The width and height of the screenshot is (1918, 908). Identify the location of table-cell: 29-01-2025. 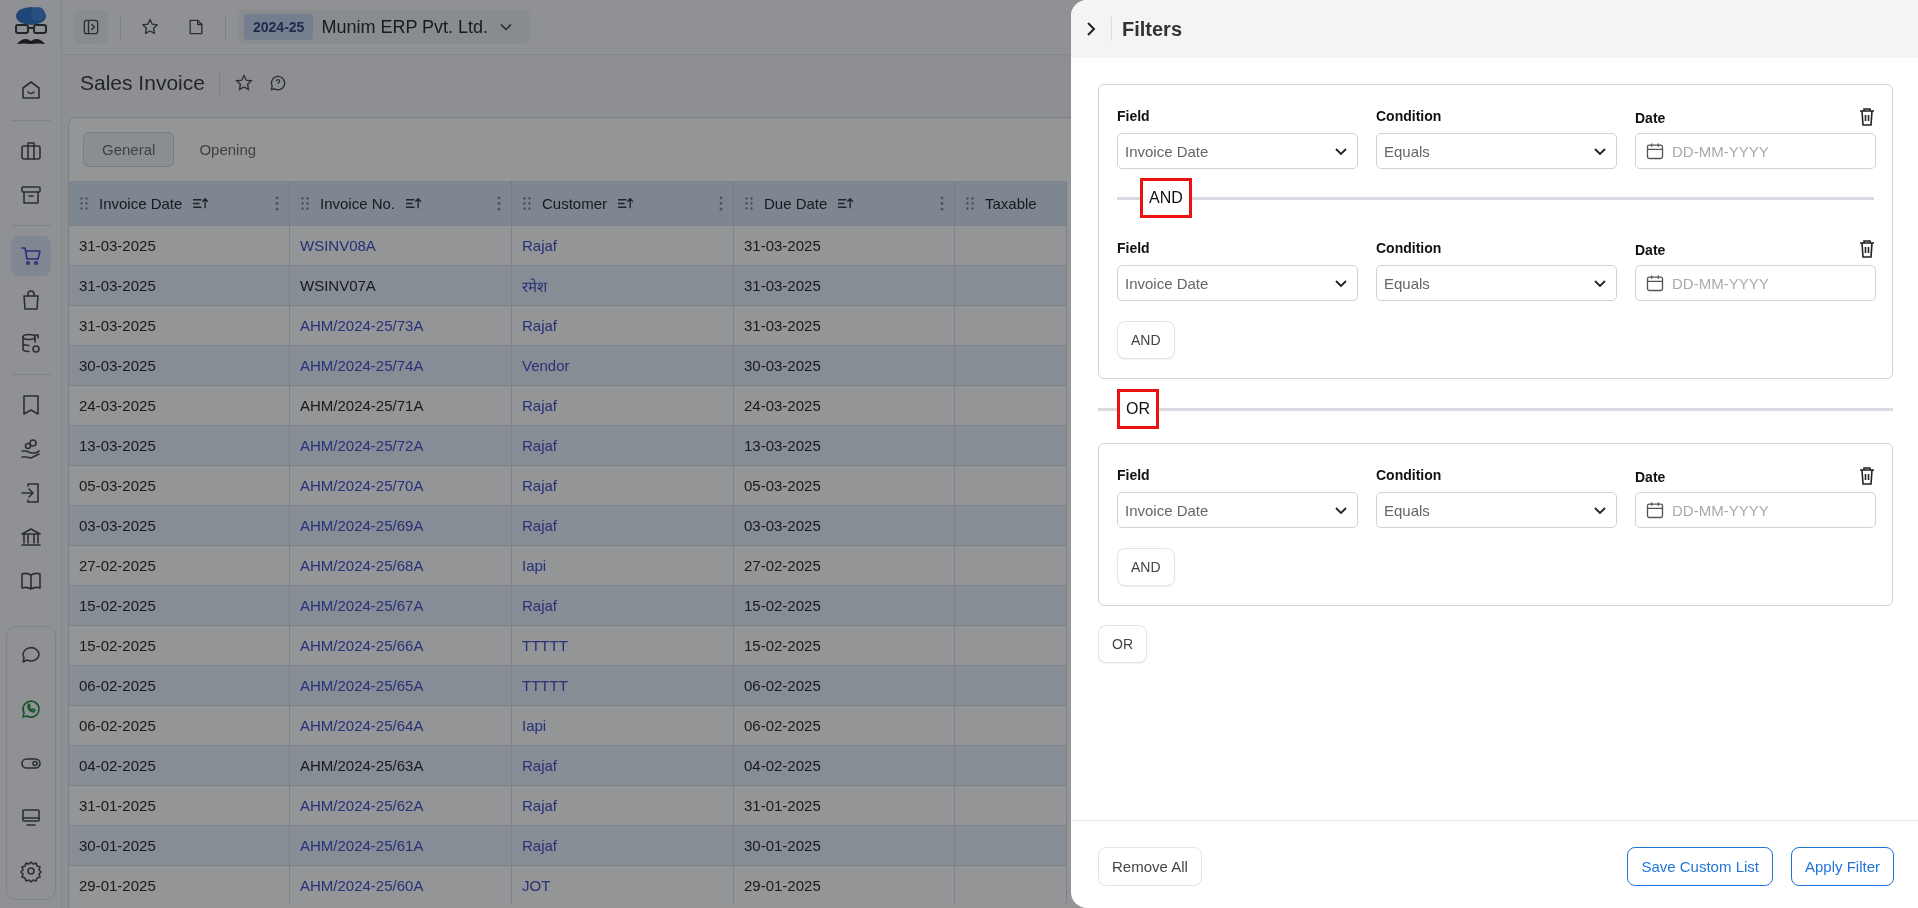
(844, 885).